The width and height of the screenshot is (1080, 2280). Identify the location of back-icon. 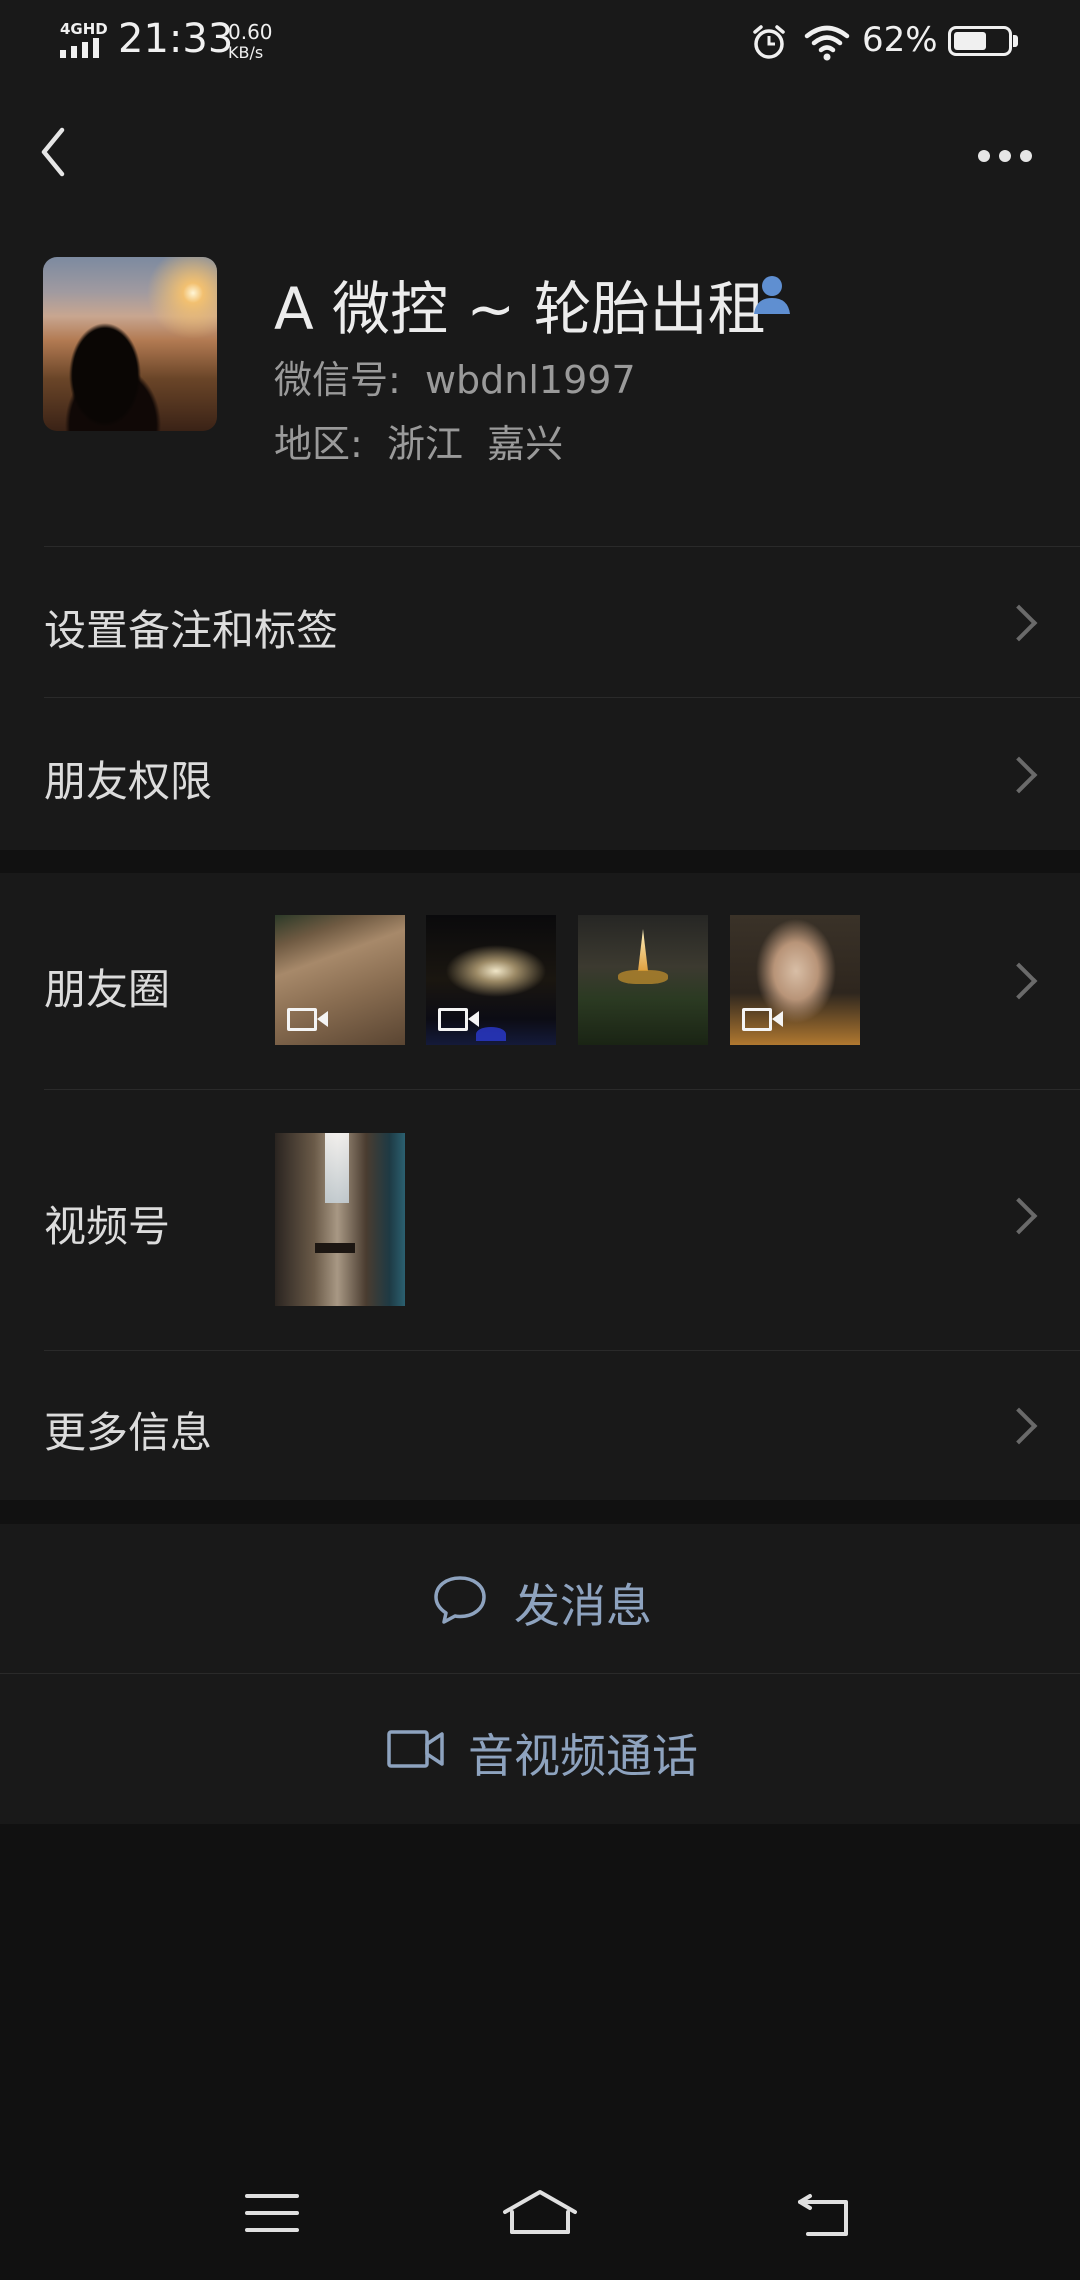
(54, 152).